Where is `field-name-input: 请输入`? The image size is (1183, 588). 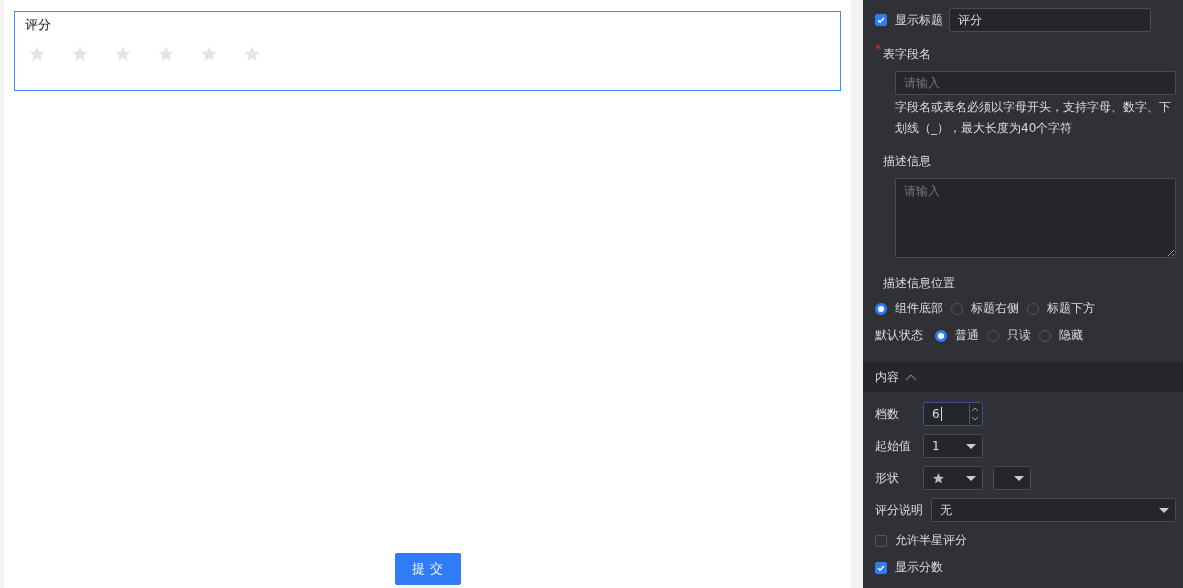
field-name-input: 请输入 is located at coordinates (1035, 83).